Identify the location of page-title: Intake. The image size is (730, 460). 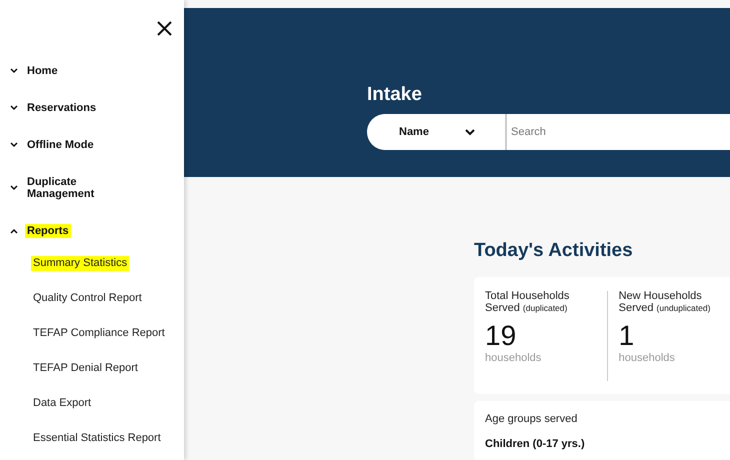
(395, 94).